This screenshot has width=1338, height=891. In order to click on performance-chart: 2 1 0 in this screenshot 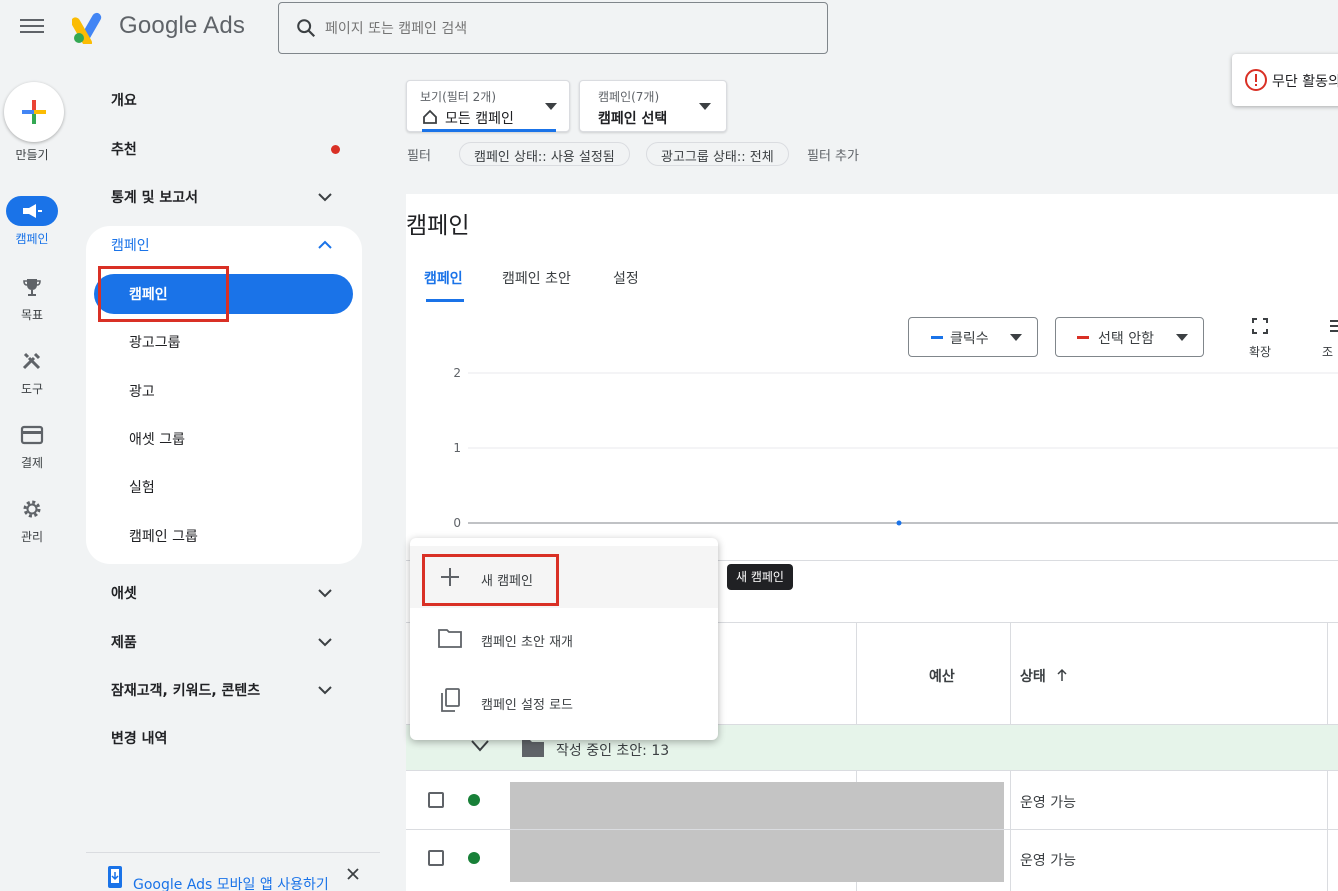, I will do `click(895, 448)`.